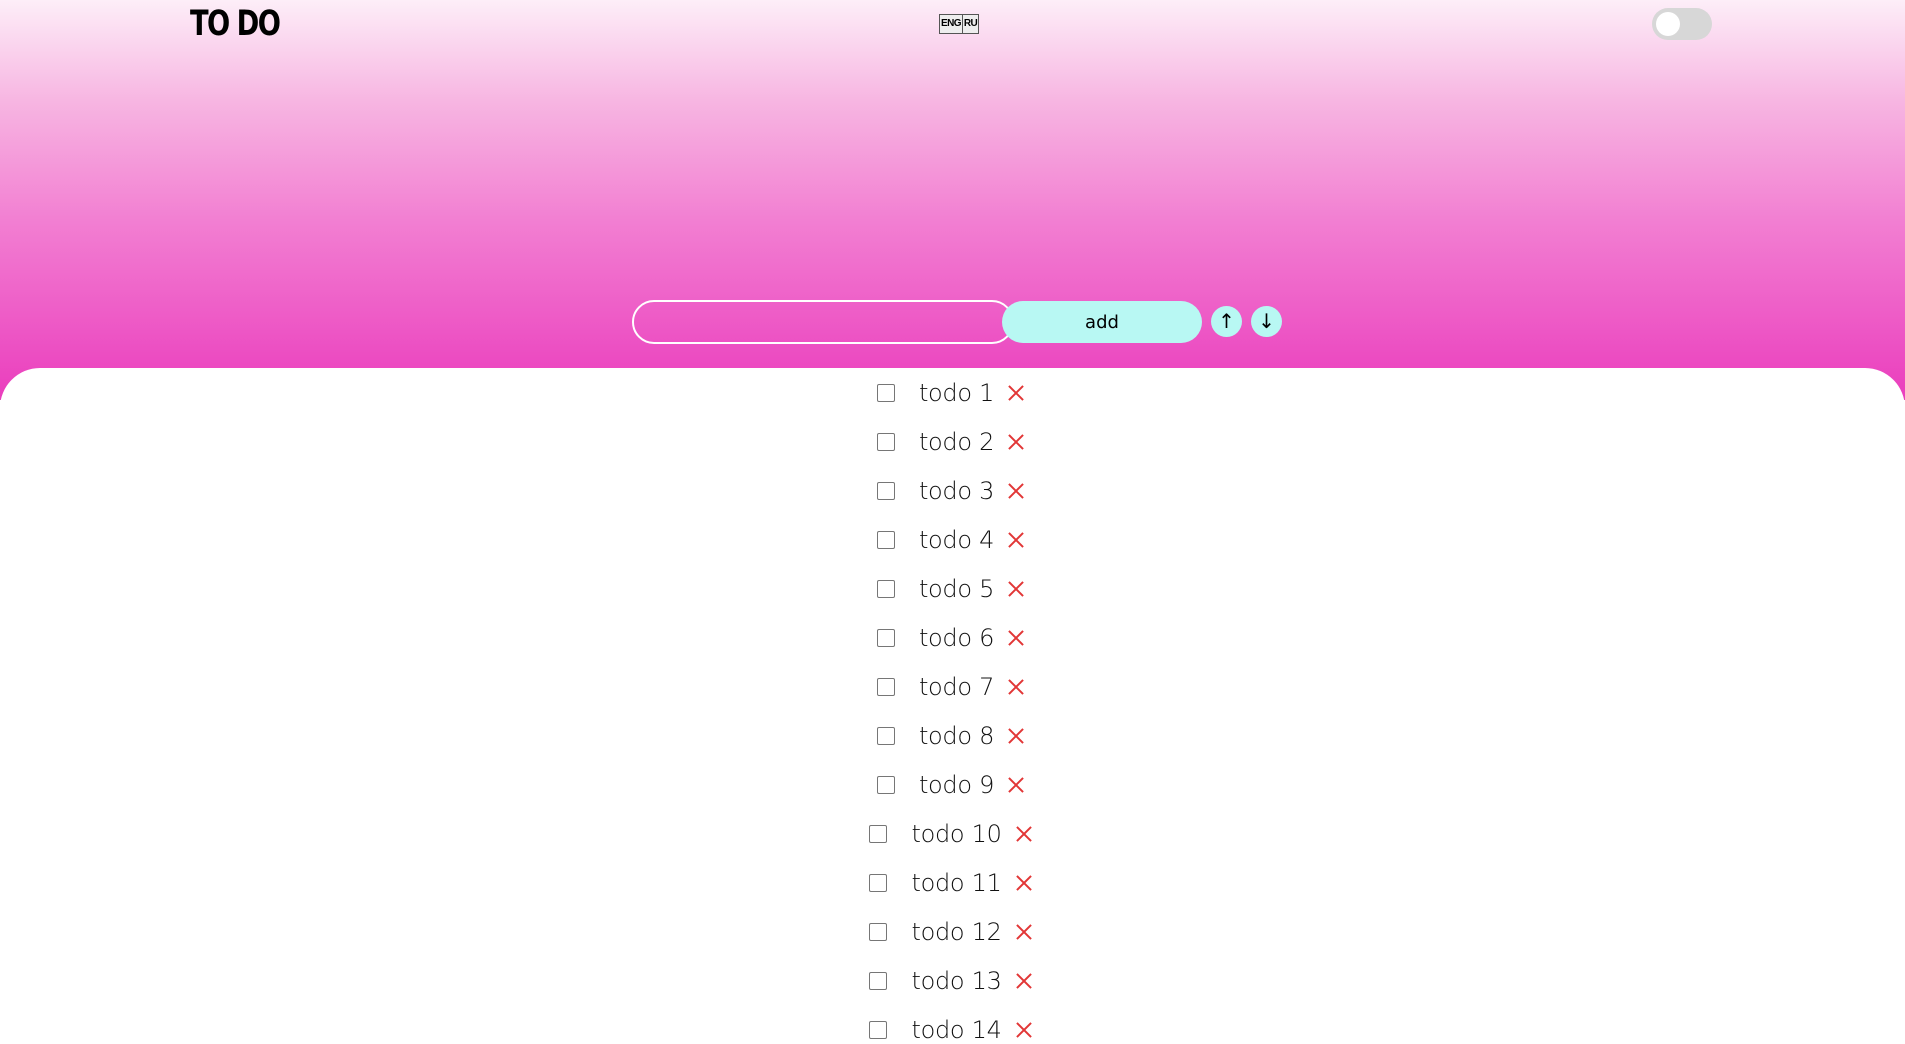 This screenshot has height=1044, width=1905. I want to click on todo-item: todo 12, so click(952, 932).